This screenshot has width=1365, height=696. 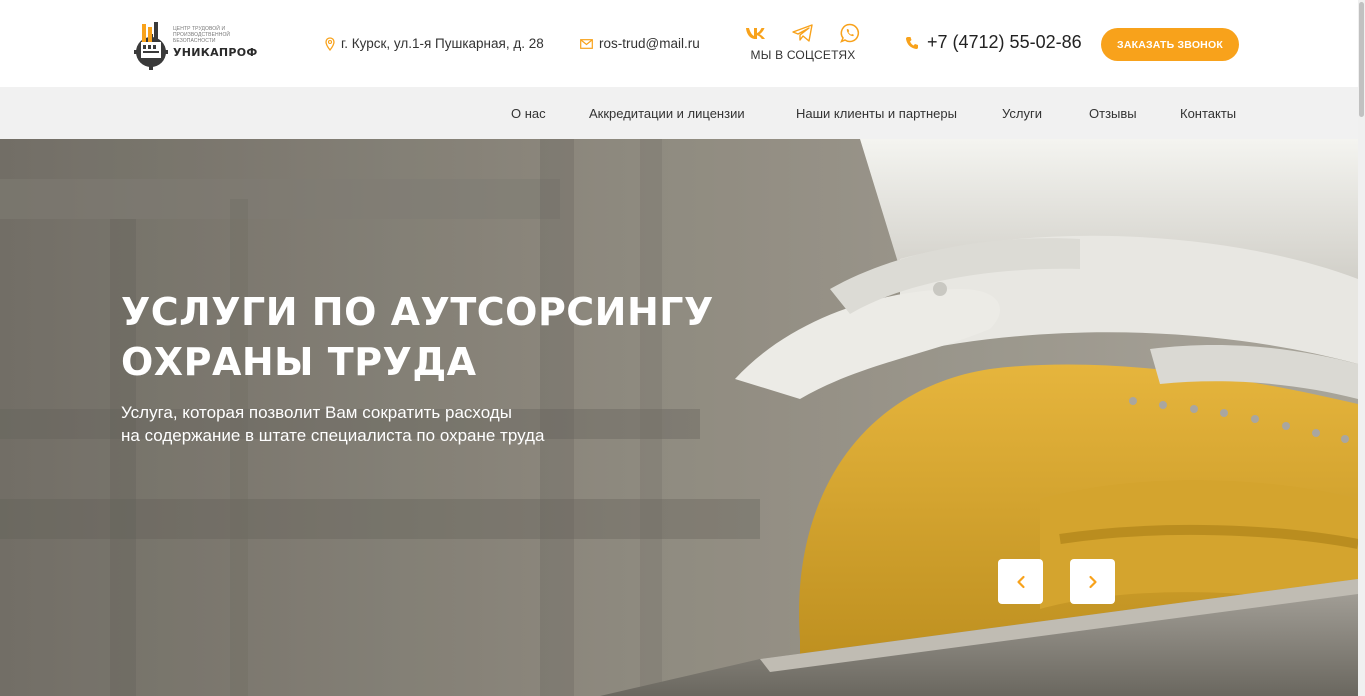 I want to click on vk-icon, so click(x=756, y=33).